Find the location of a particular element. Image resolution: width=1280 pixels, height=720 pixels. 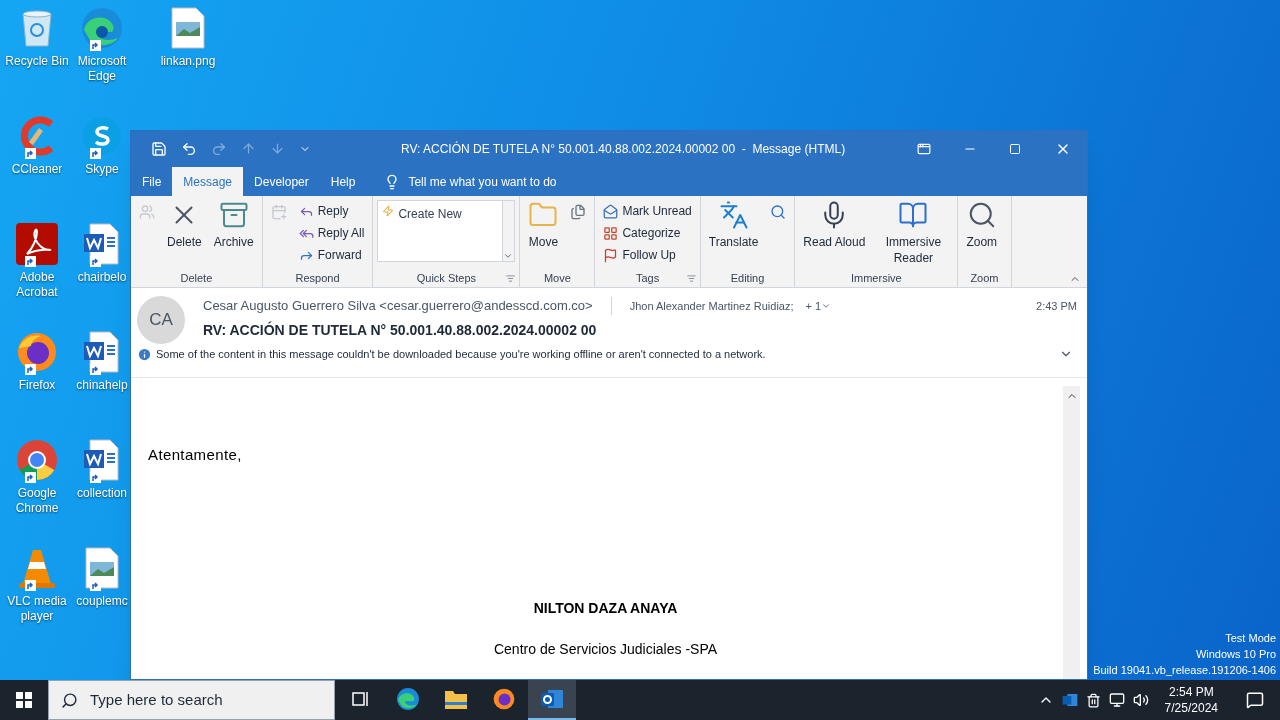

signature-name: NILTON DAZA ANAYA is located at coordinates (605, 608).